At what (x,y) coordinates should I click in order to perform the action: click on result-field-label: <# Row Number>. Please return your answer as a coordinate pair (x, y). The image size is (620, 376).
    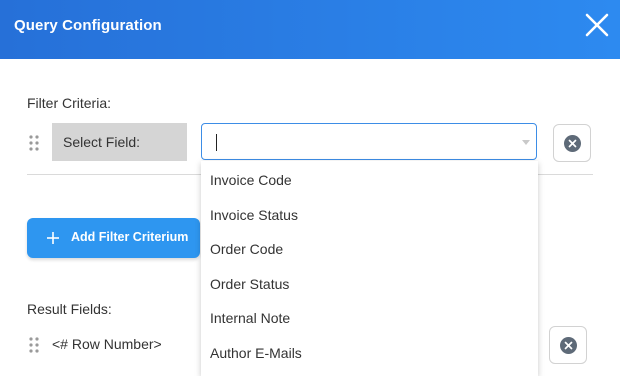
    Looking at the image, I should click on (107, 344).